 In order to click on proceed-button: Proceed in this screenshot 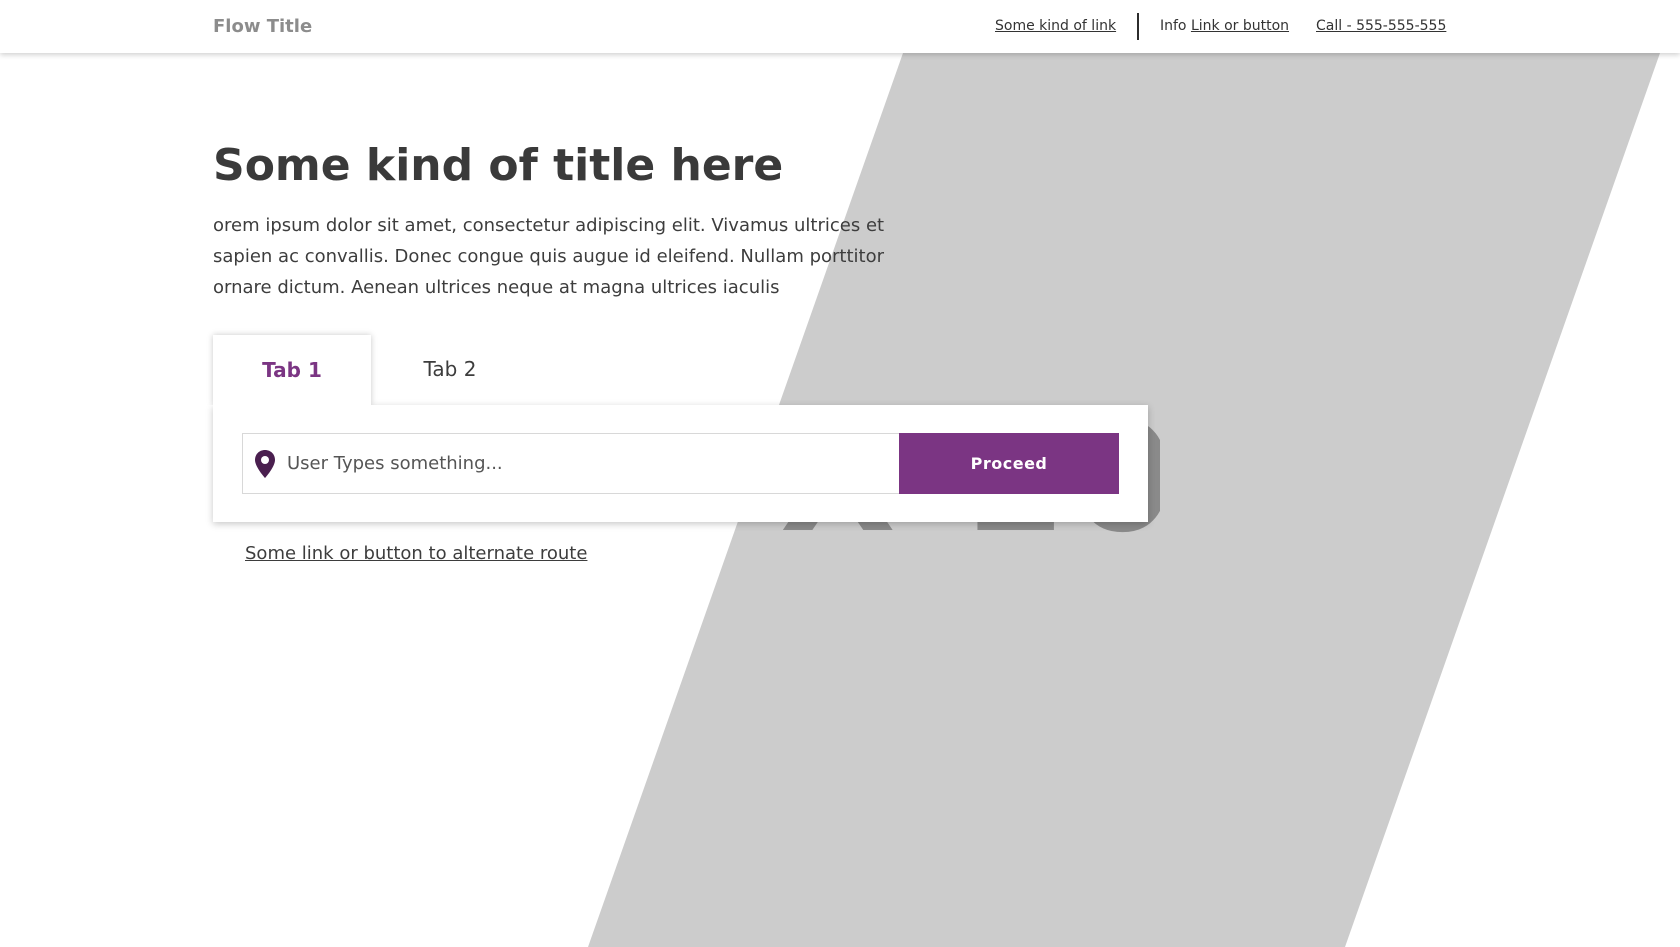, I will do `click(1009, 463)`.